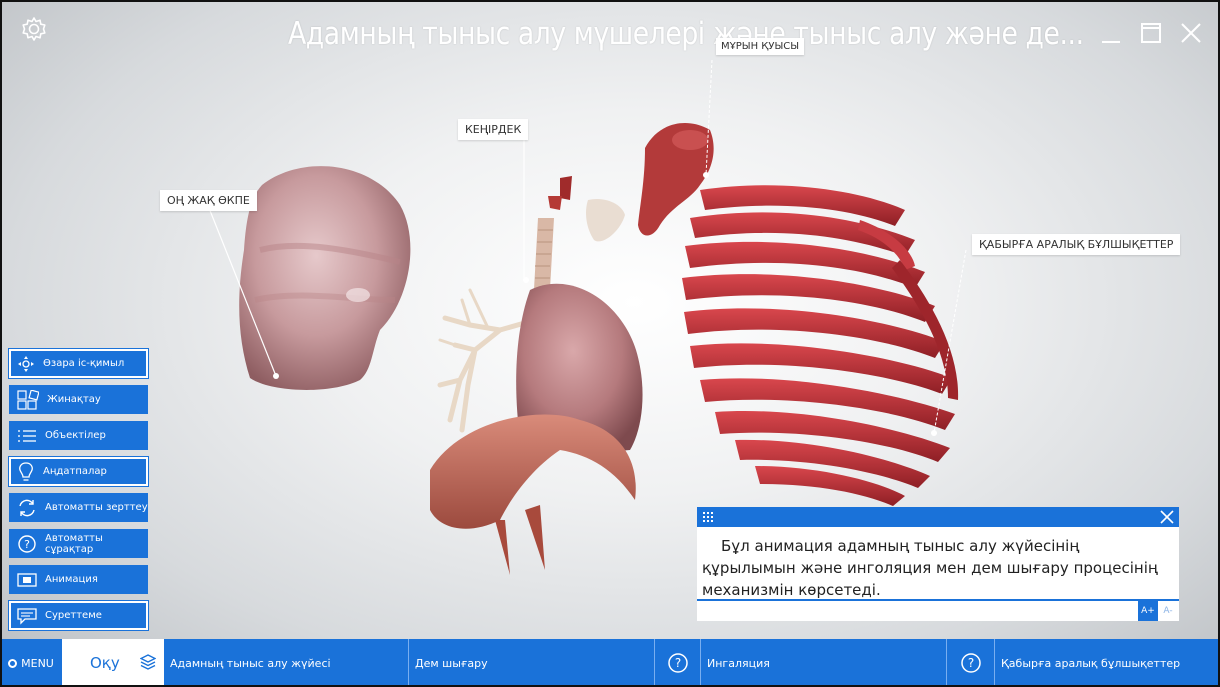 The width and height of the screenshot is (1220, 687). I want to click on font-decrease-button: A-, so click(1168, 611).